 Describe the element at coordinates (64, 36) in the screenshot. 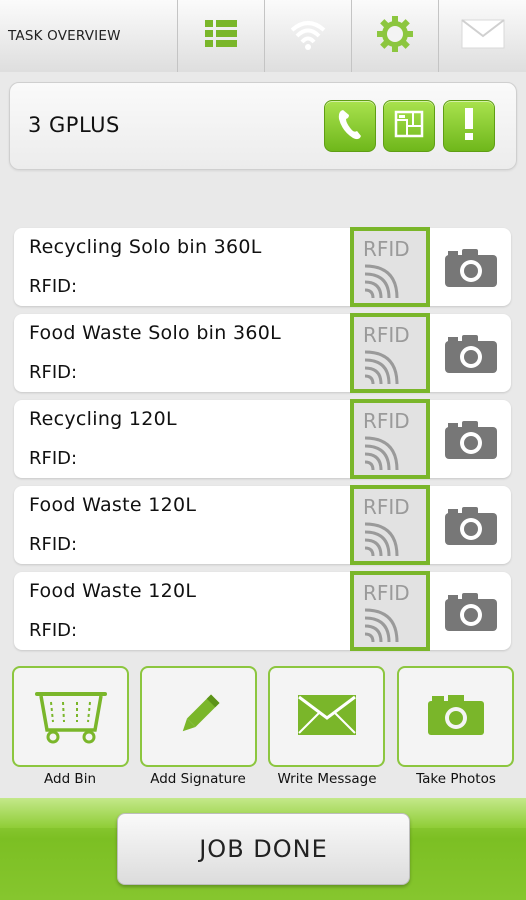

I see `tab-task-overview-label: TASK OVERVIEW` at that location.